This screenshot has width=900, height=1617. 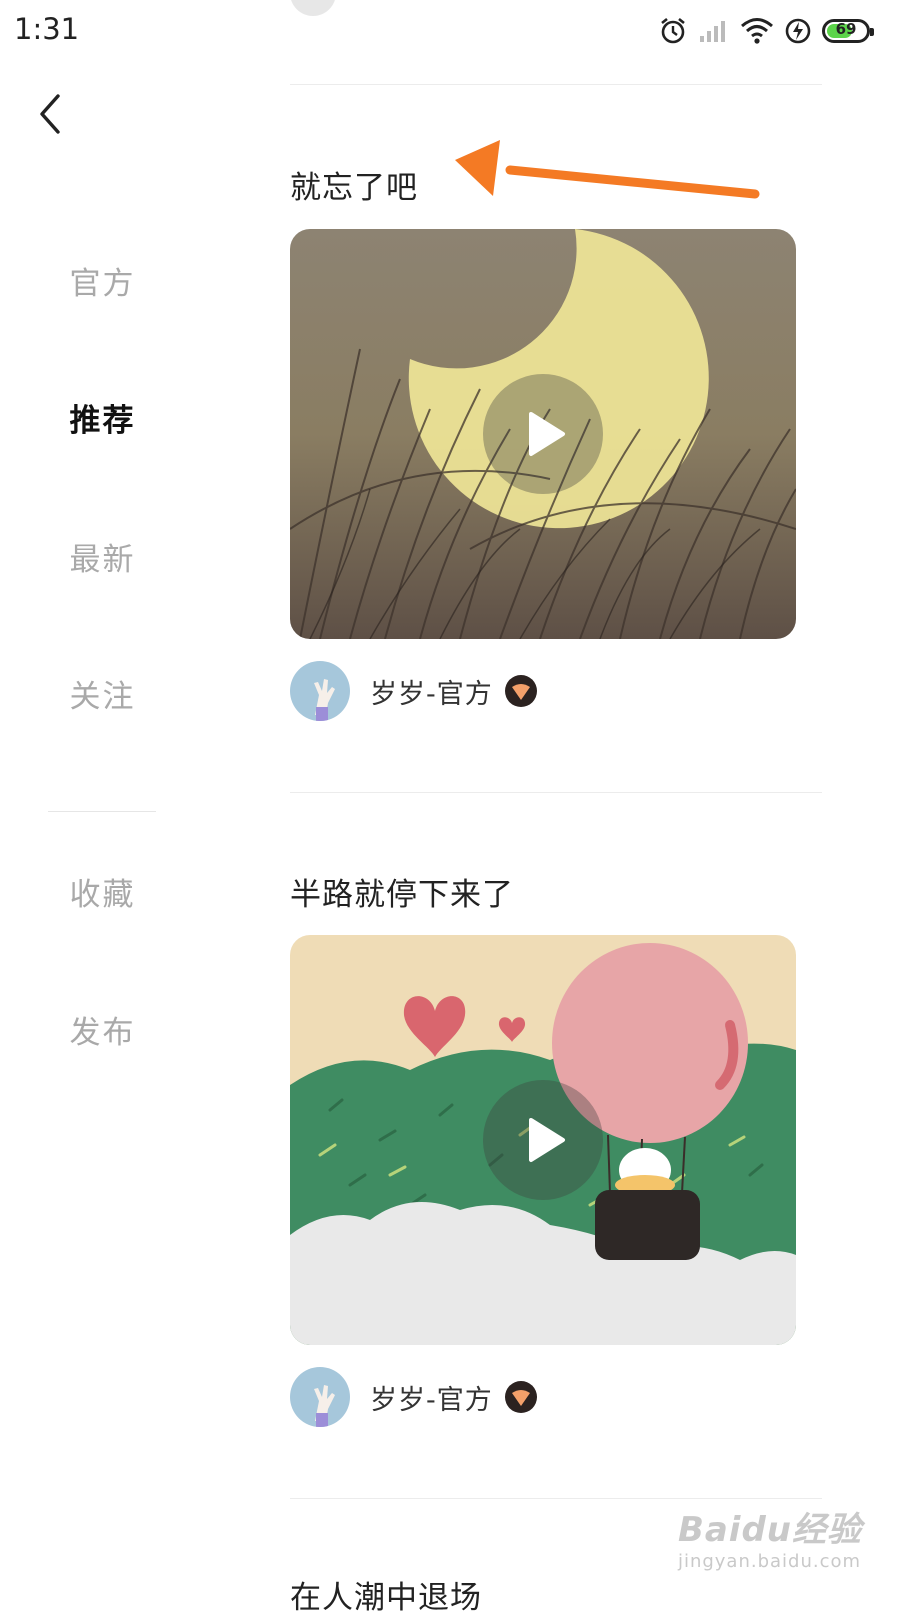 I want to click on chevron-left-icon, so click(x=50, y=114).